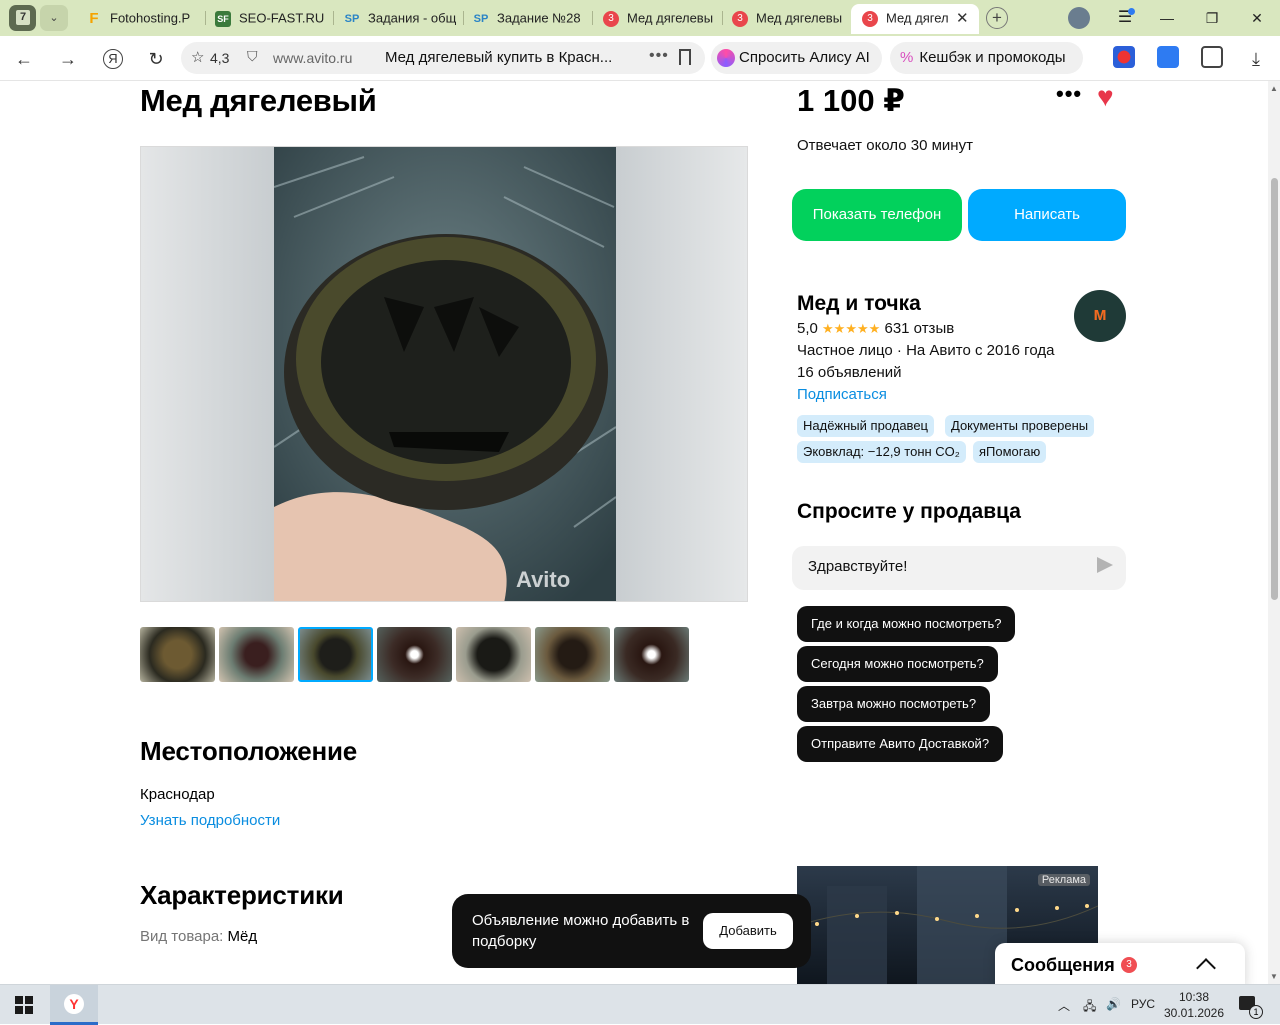 This screenshot has height=1025, width=1280. I want to click on site-rating: 4,3, so click(220, 58).